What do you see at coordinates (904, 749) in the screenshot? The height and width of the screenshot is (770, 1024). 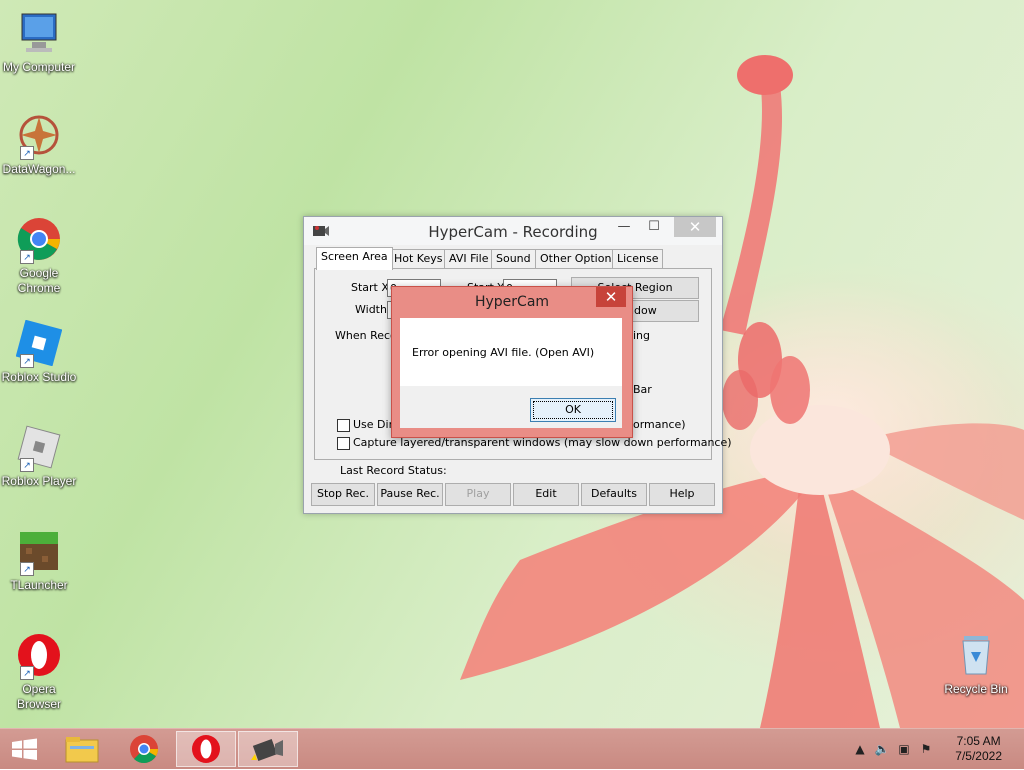 I see `network-icon: ▣` at bounding box center [904, 749].